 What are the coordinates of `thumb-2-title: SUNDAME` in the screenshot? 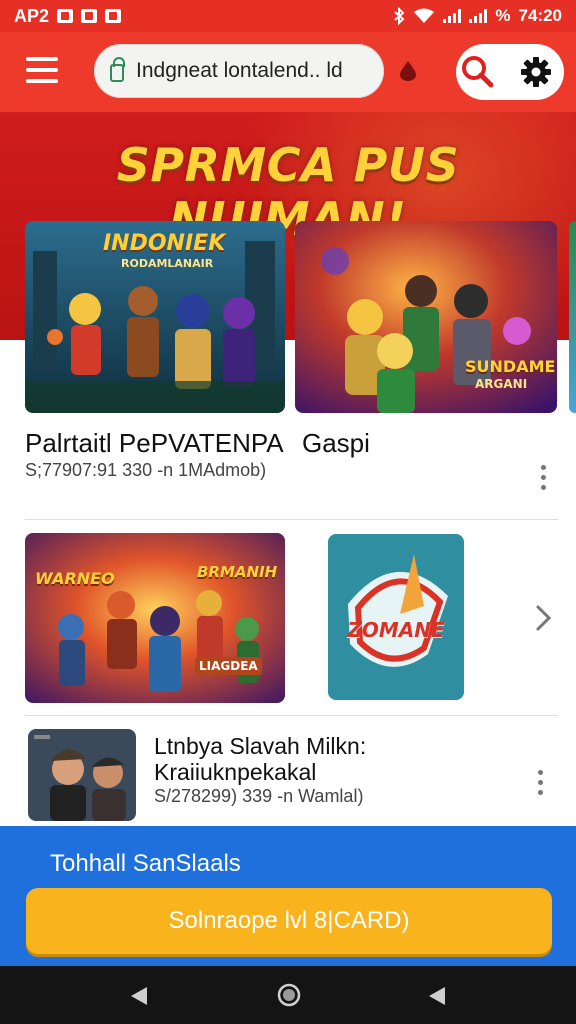 It's located at (510, 366).